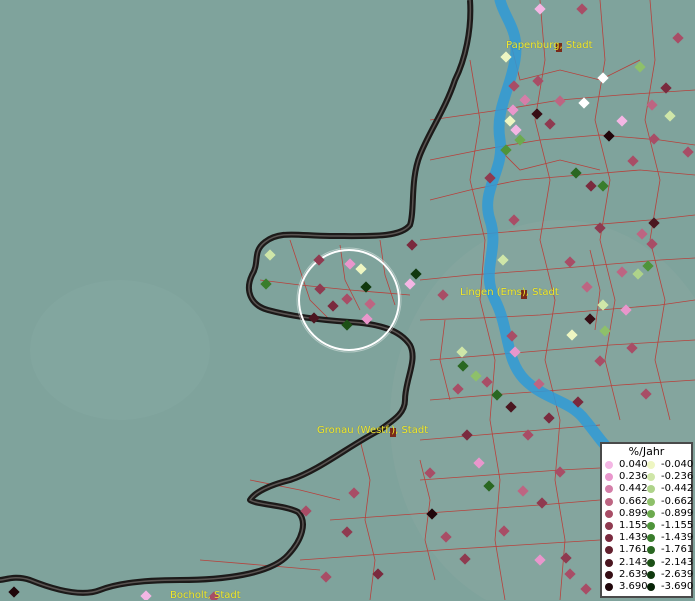 Image resolution: width=695 pixels, height=601 pixels. Describe the element at coordinates (633, 574) in the screenshot. I see `legend-label: 2.639` at that location.